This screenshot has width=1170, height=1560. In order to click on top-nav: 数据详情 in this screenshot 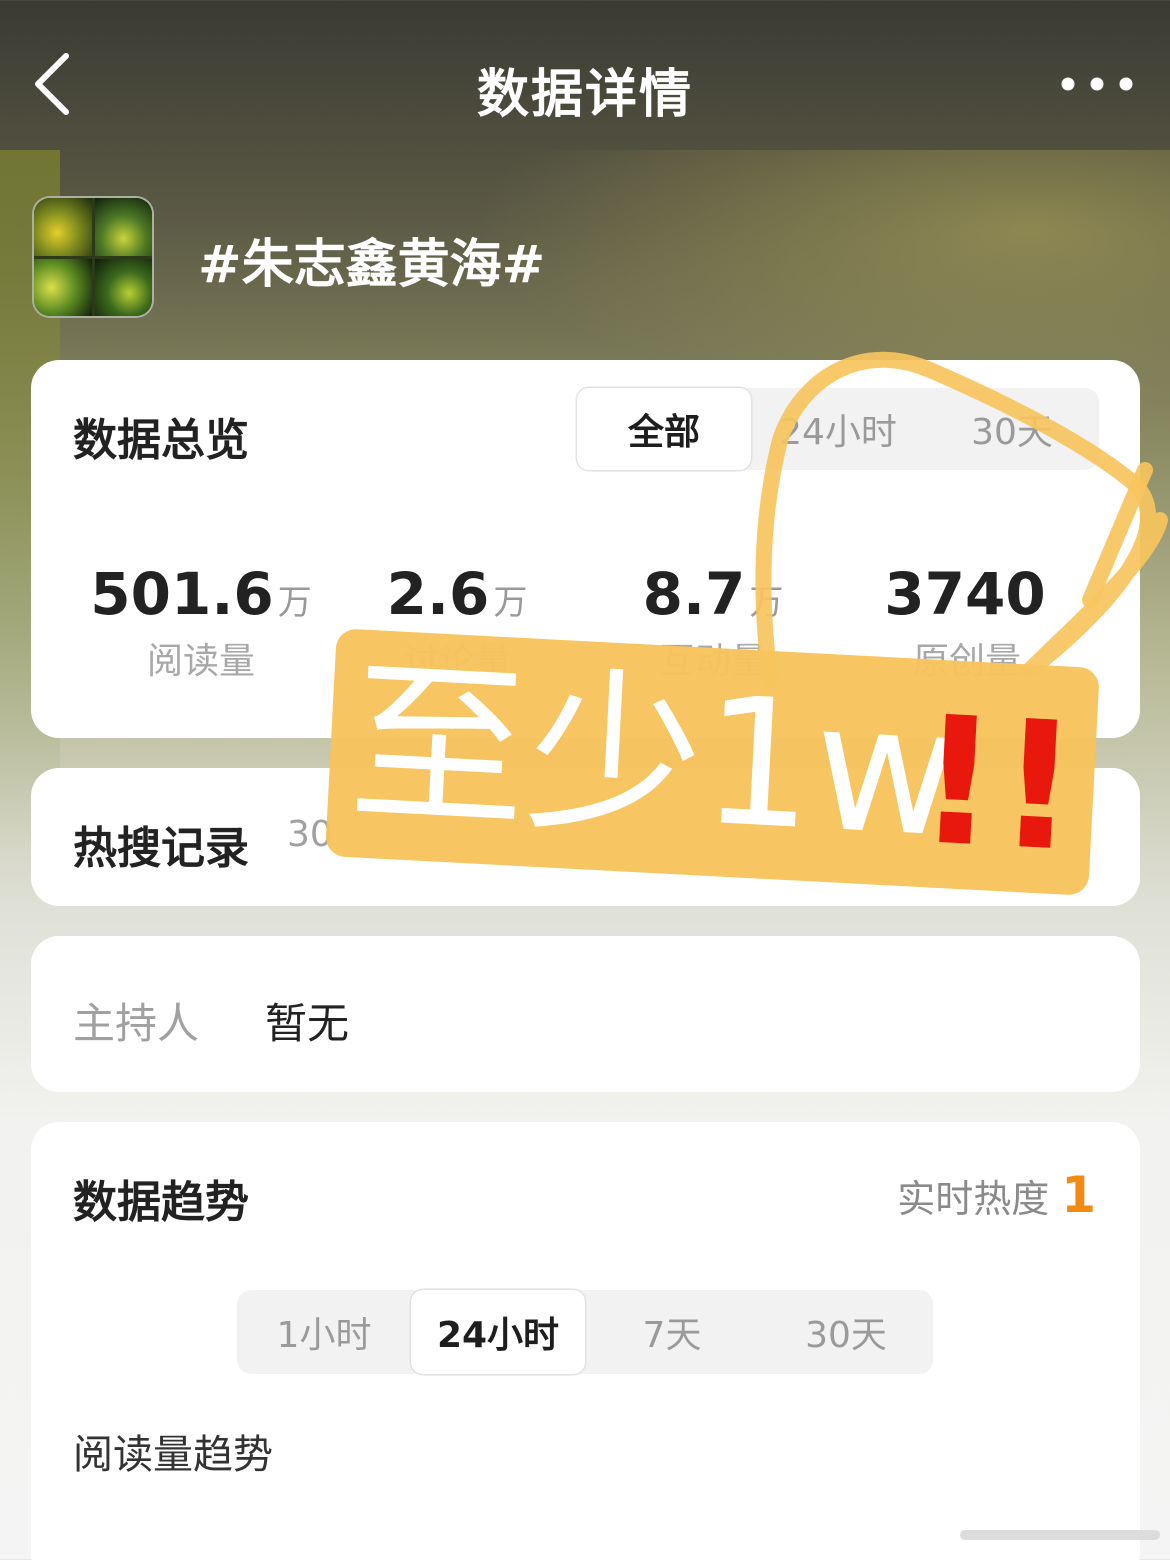, I will do `click(585, 85)`.